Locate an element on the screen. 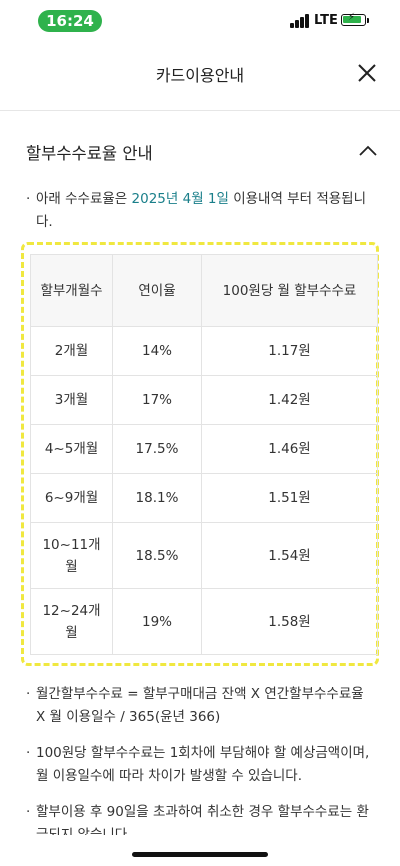  rate-cell: 19% is located at coordinates (157, 621).